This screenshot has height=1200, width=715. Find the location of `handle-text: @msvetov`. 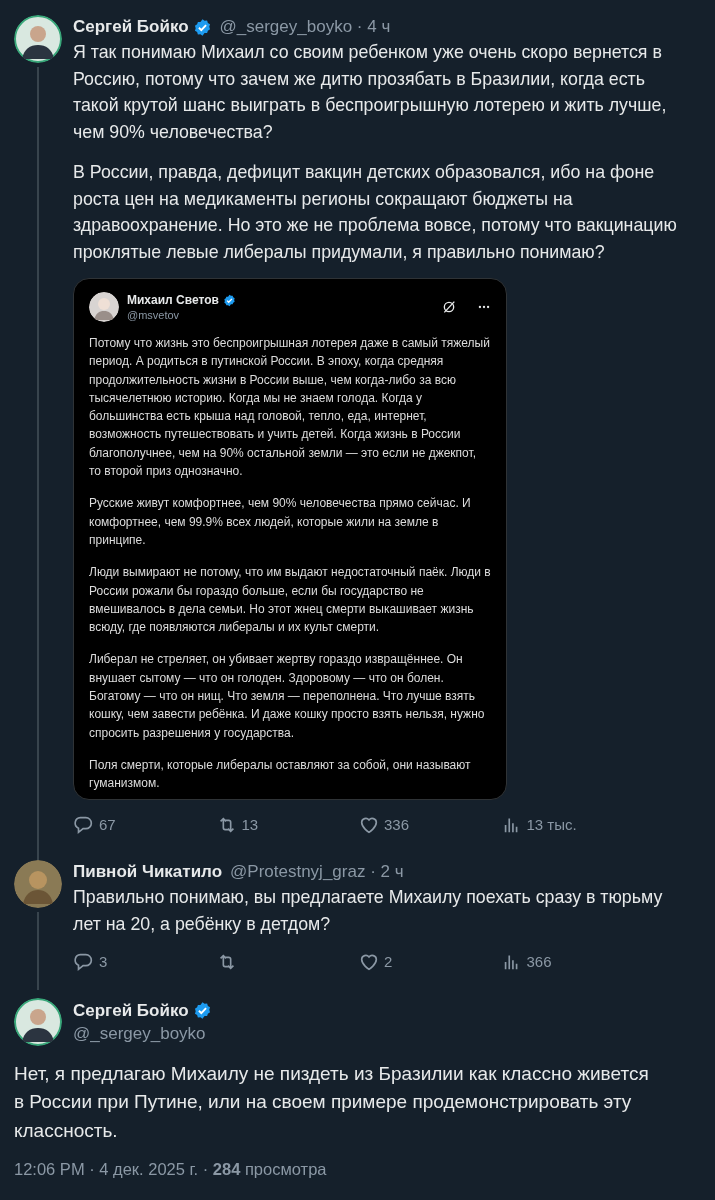

handle-text: @msvetov is located at coordinates (154, 315).